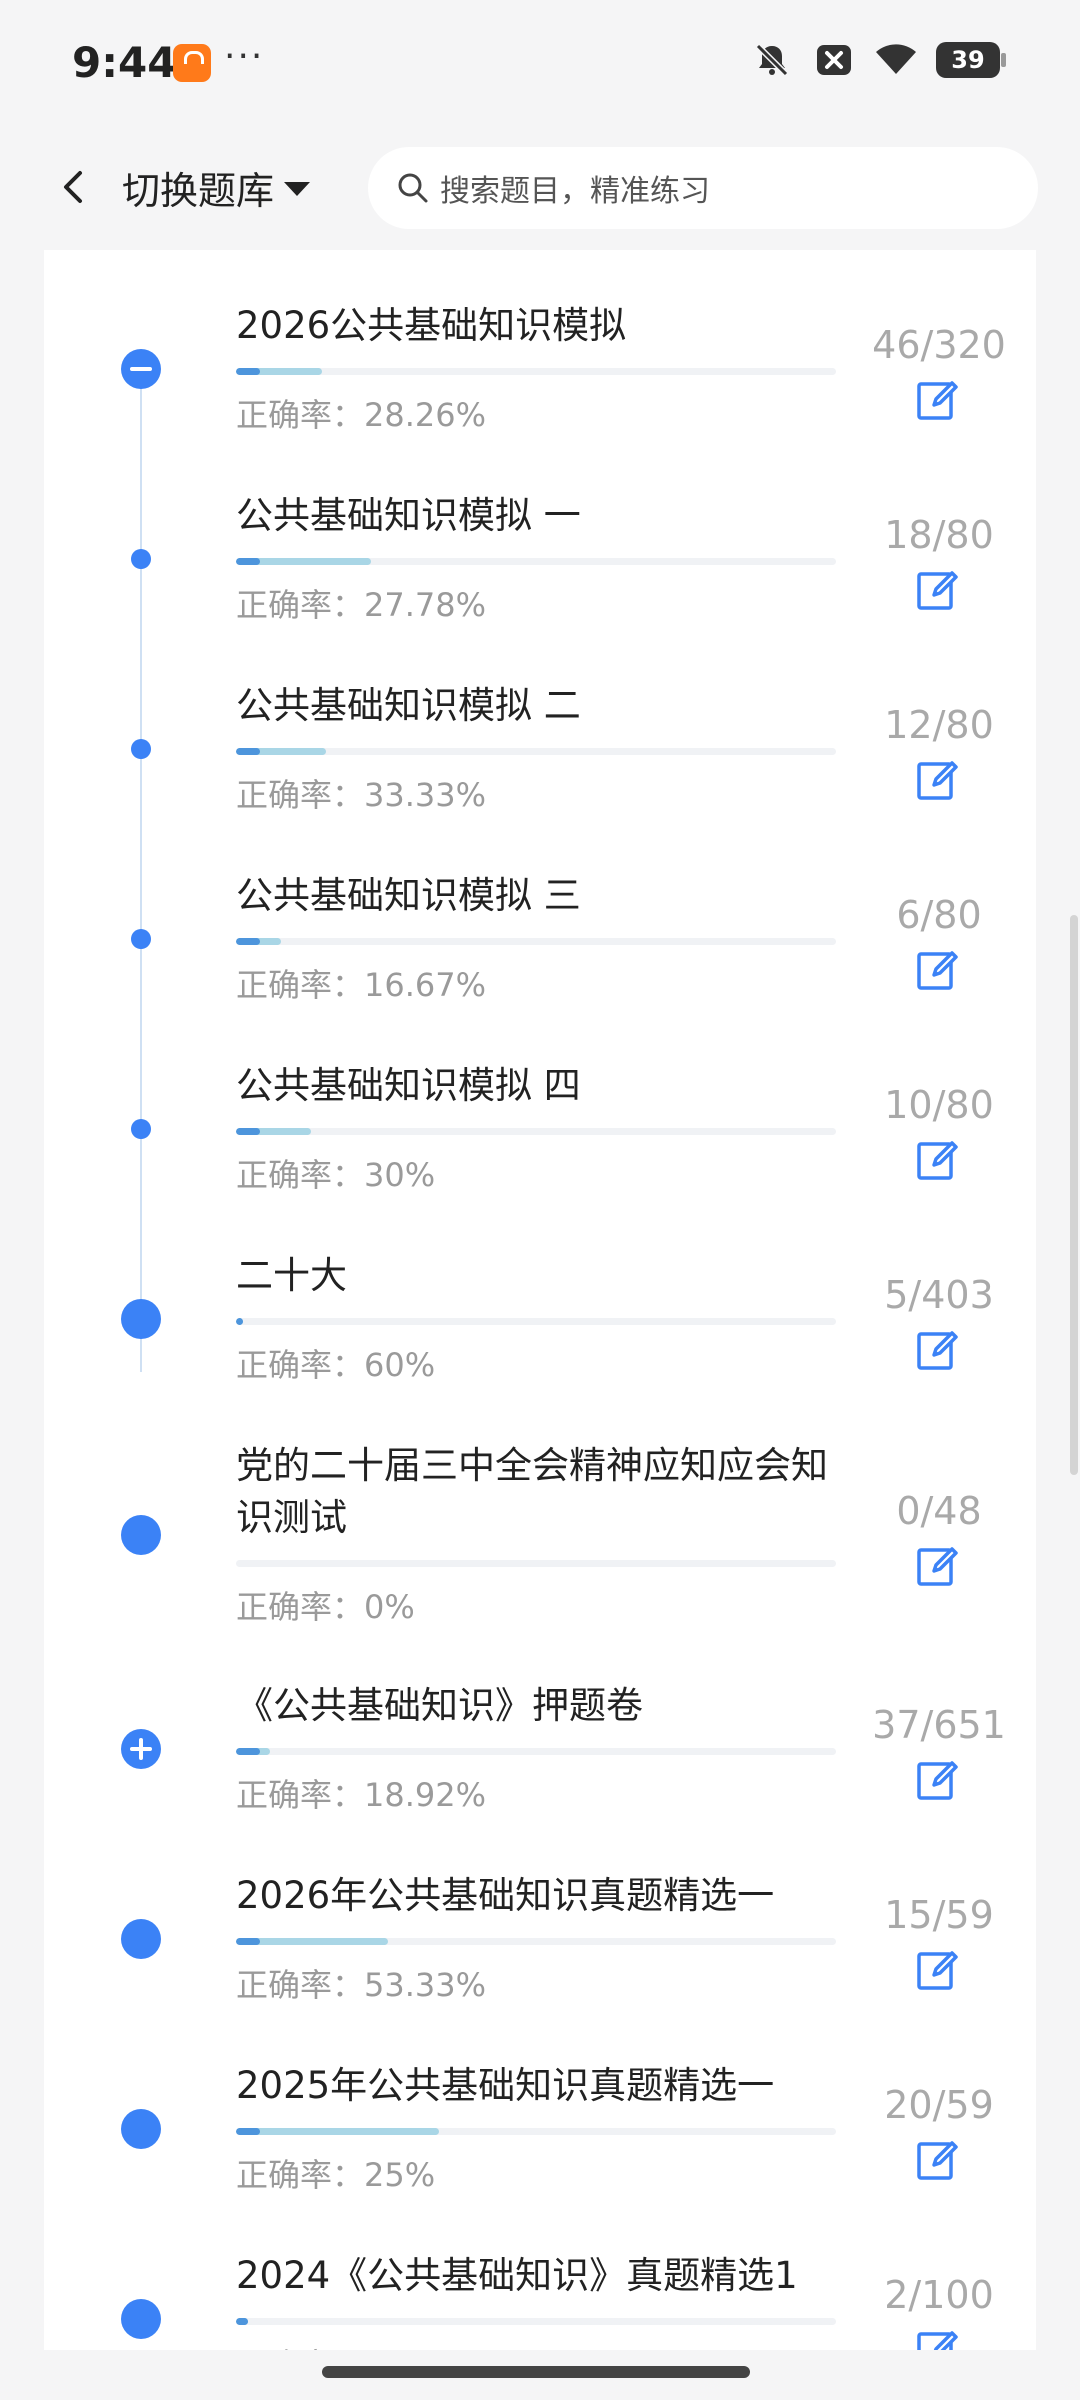 Image resolution: width=1080 pixels, height=2400 pixels. What do you see at coordinates (400, 1365) in the screenshot?
I see `accuracy-value: 60%` at bounding box center [400, 1365].